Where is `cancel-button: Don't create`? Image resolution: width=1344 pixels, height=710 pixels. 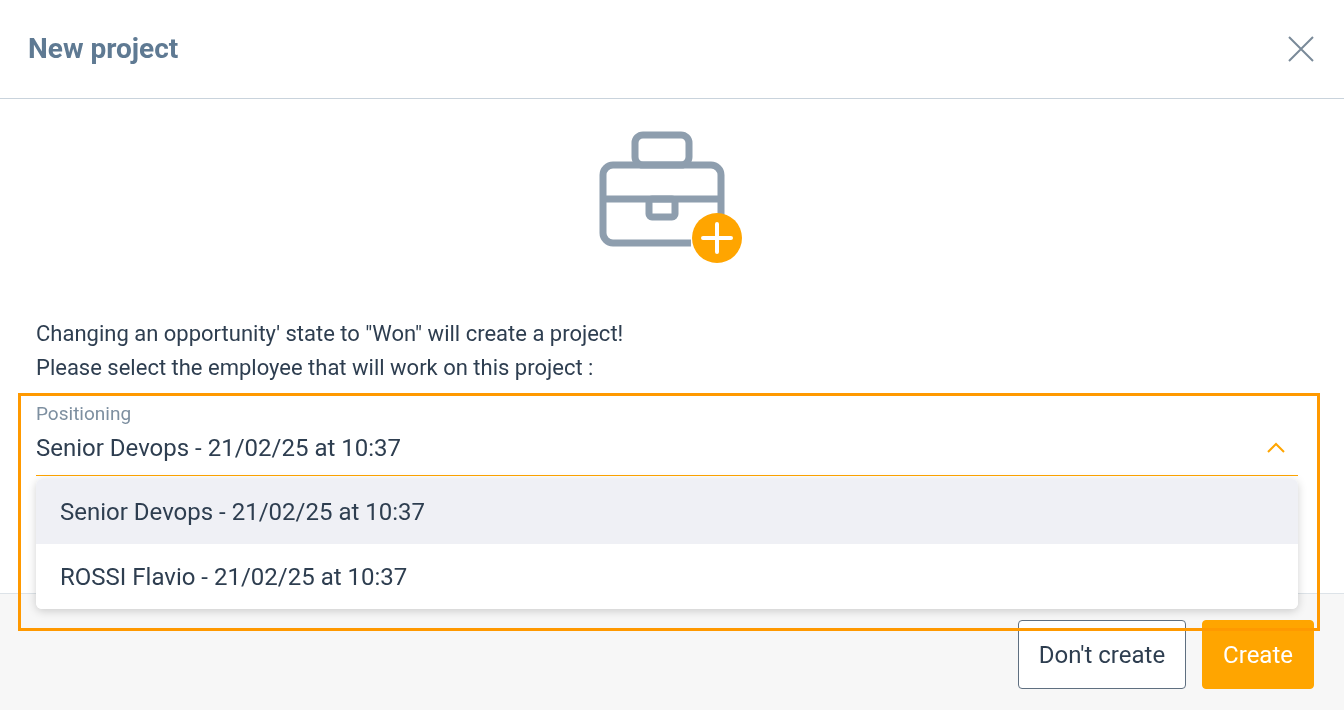 cancel-button: Don't create is located at coordinates (1102, 654).